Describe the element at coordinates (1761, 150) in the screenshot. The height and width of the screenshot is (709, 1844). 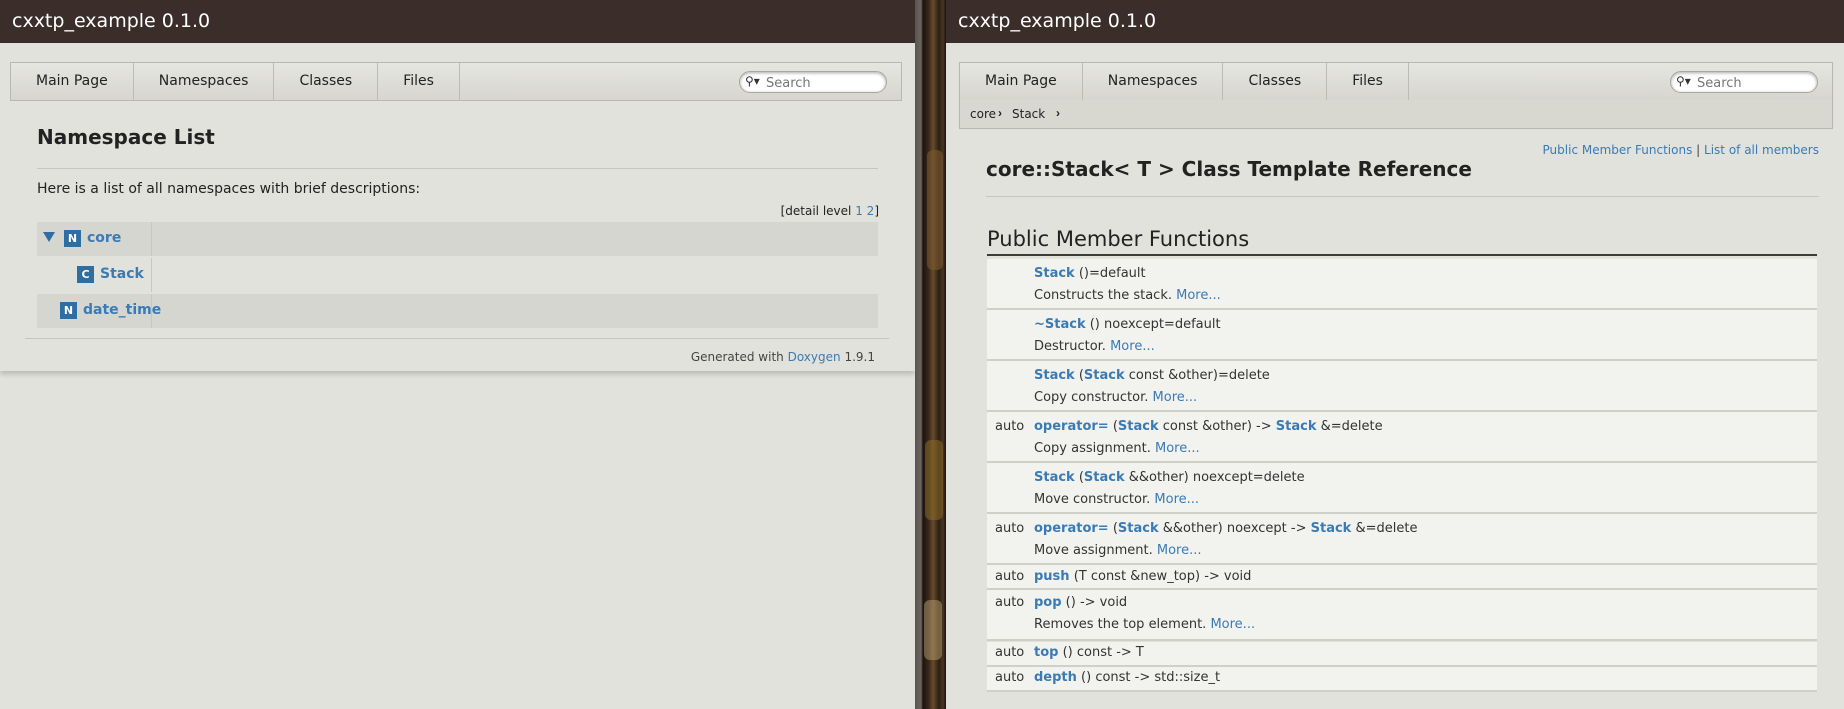
I see `list-of-all-members-link: List of all members` at that location.